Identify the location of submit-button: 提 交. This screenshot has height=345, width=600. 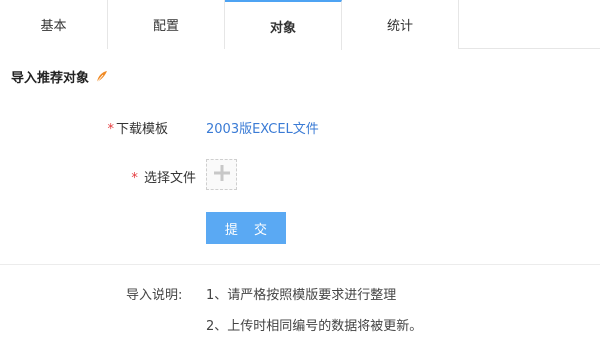
(246, 228).